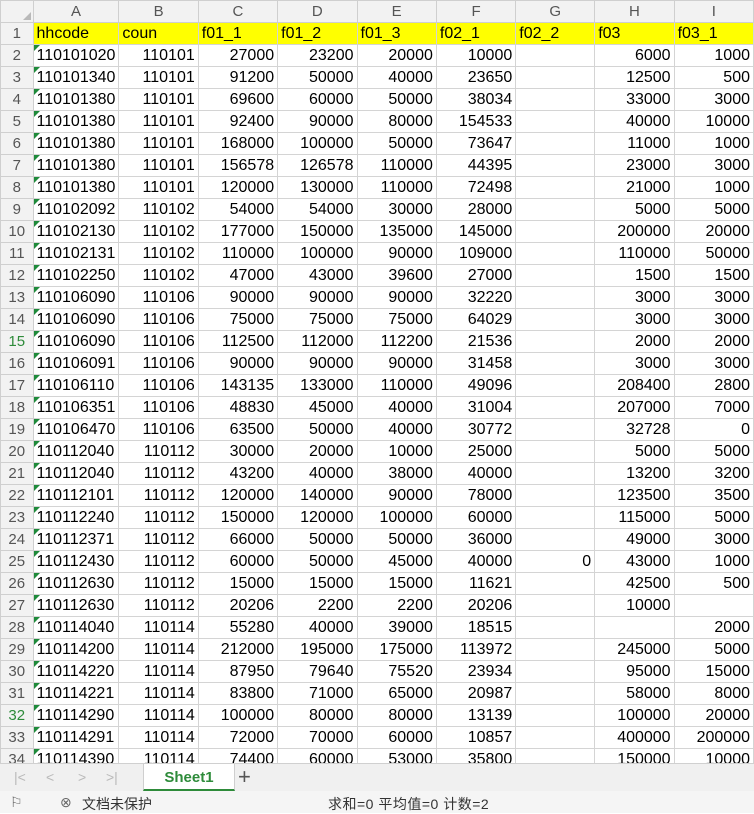 The height and width of the screenshot is (814, 754). Describe the element at coordinates (244, 777) in the screenshot. I see `add-sheet-button: +` at that location.